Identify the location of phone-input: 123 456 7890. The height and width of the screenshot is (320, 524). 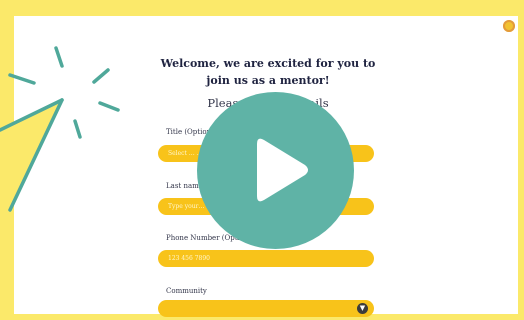
(266, 258).